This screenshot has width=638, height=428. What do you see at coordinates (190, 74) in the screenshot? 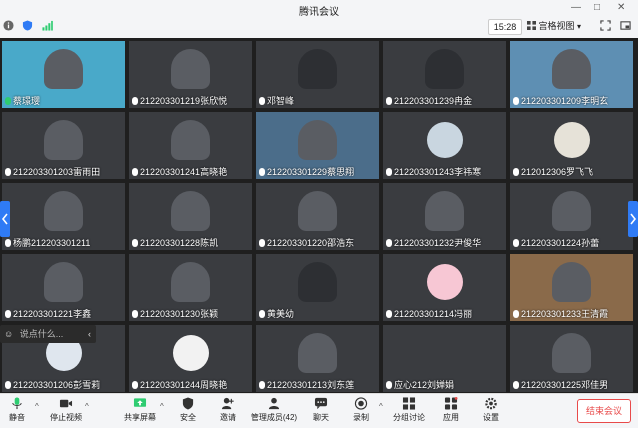
I see `video-tile: 212203301219张欣悦` at bounding box center [190, 74].